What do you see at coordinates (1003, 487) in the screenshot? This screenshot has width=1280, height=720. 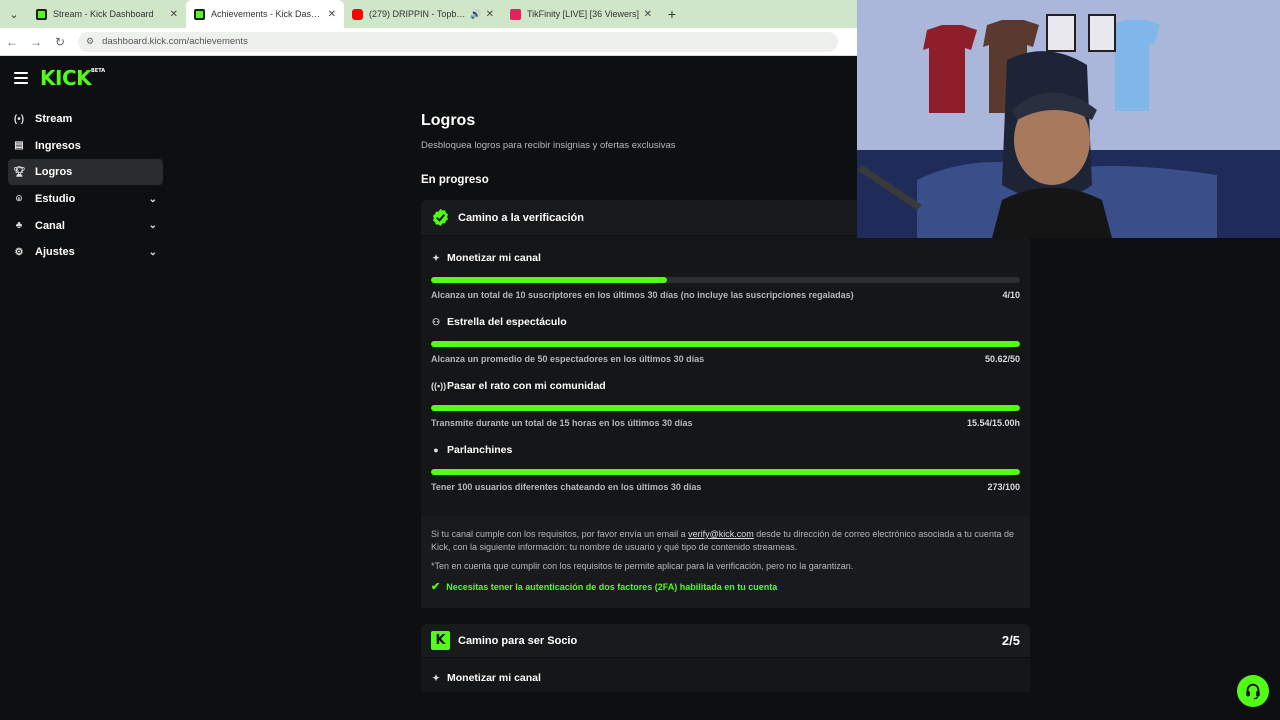 I see `achievement-value: 273/100` at bounding box center [1003, 487].